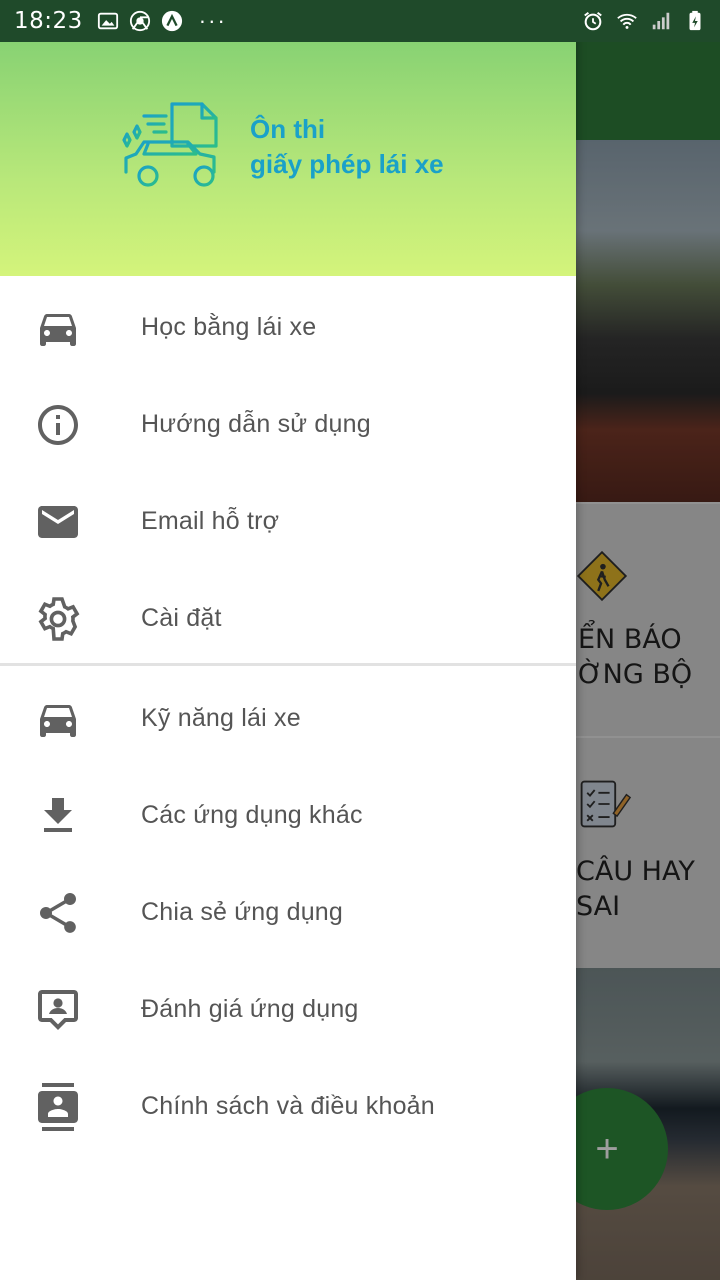 The width and height of the screenshot is (720, 1280). I want to click on menu-item-danh-gia: Đánh giá ứng dụng, so click(288, 1009).